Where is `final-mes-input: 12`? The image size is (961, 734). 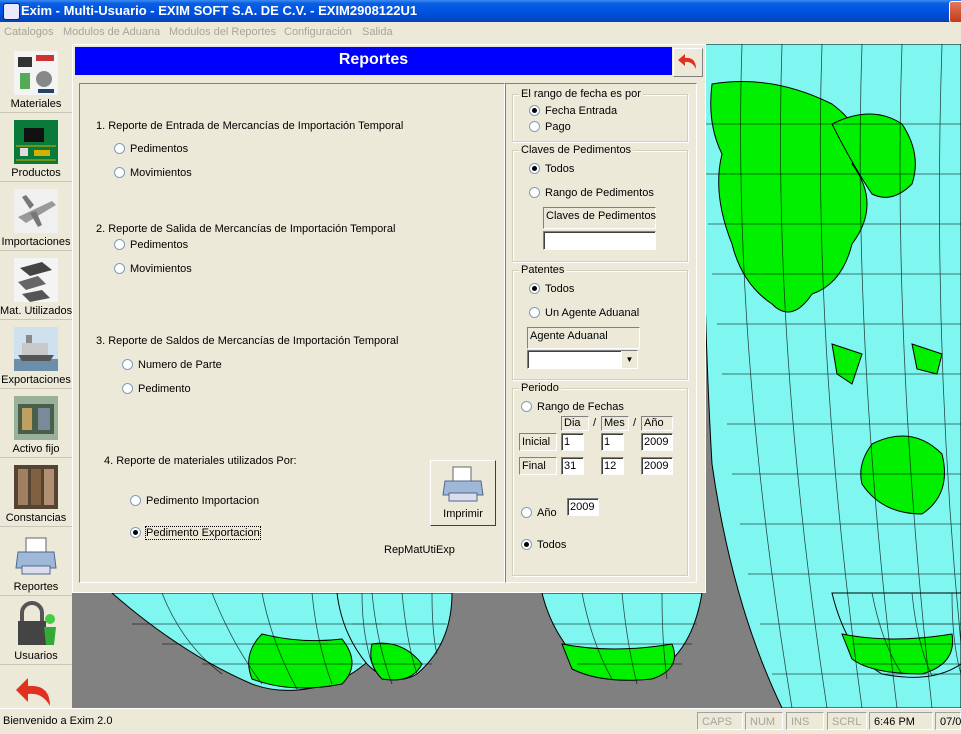
final-mes-input: 12 is located at coordinates (612, 466).